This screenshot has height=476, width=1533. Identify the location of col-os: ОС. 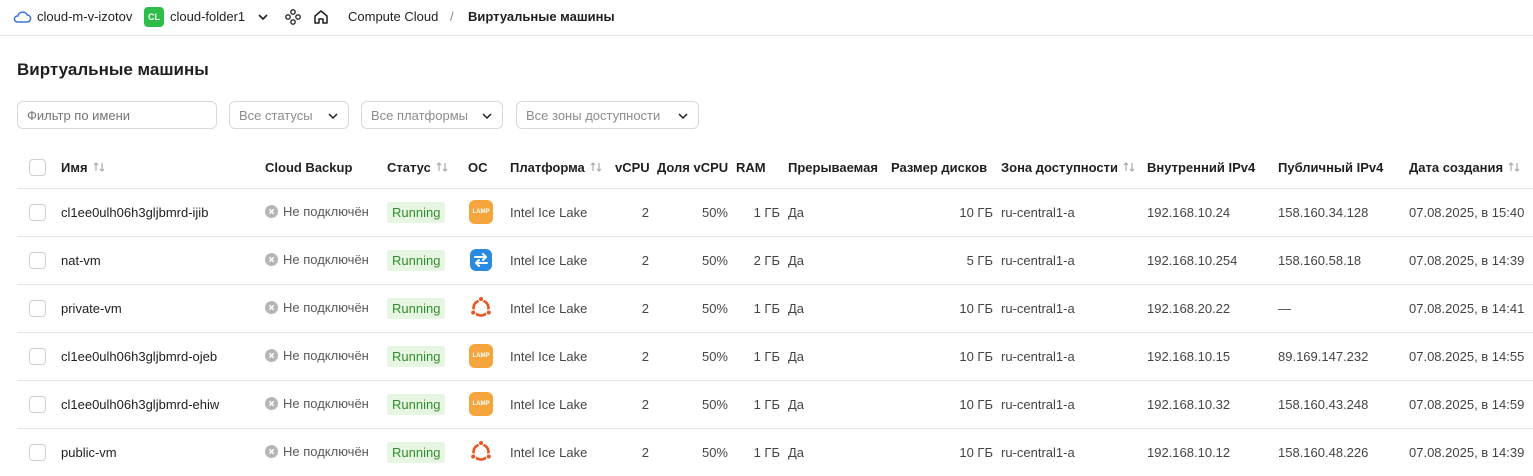
(489, 168).